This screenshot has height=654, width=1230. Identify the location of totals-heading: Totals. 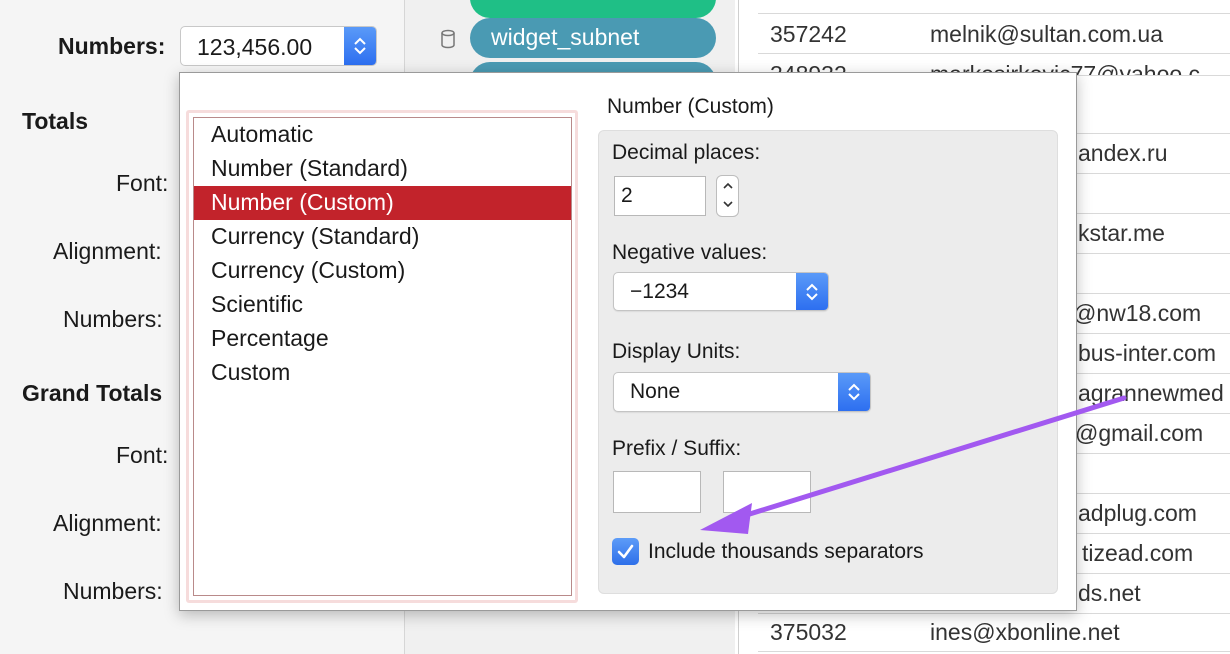
(55, 121).